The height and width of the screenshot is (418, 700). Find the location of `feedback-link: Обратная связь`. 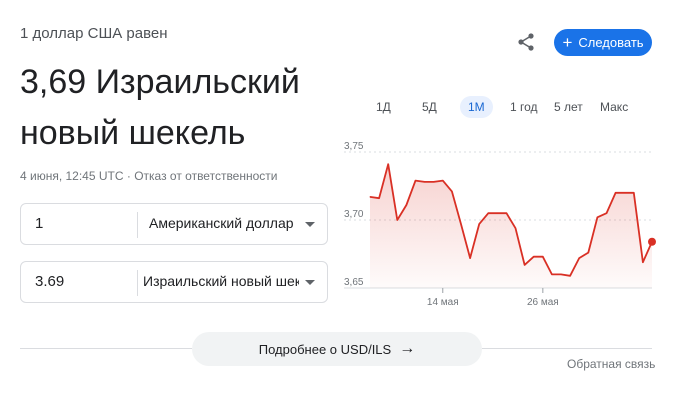

feedback-link: Обратная связь is located at coordinates (611, 364).